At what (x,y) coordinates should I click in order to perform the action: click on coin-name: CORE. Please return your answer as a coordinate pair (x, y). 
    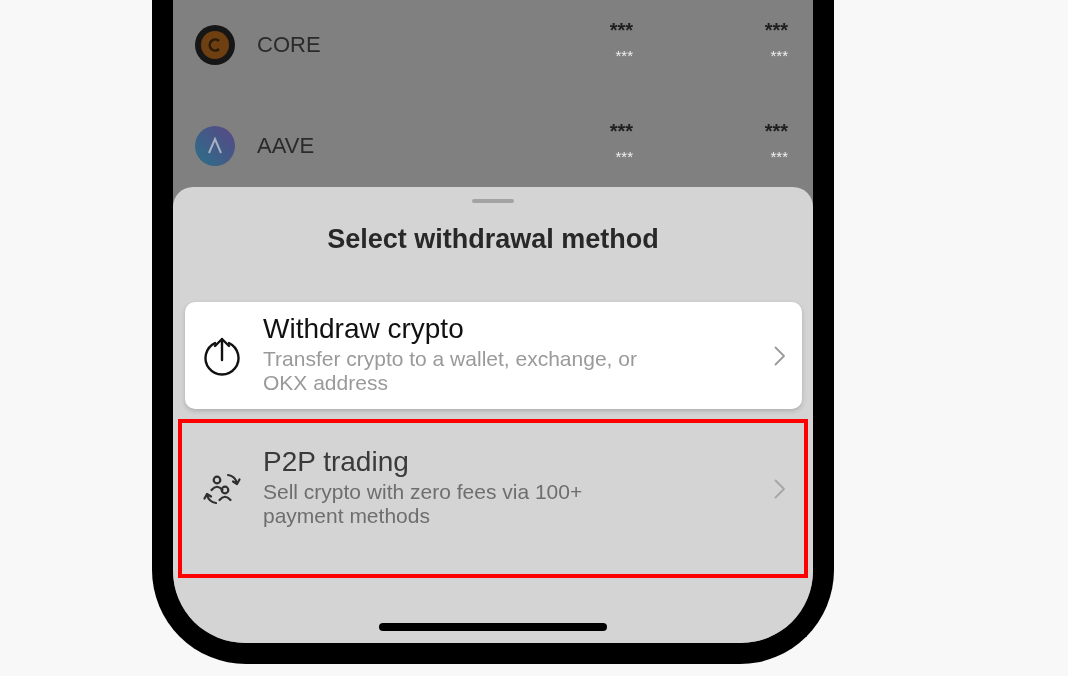
    Looking at the image, I should click on (289, 45).